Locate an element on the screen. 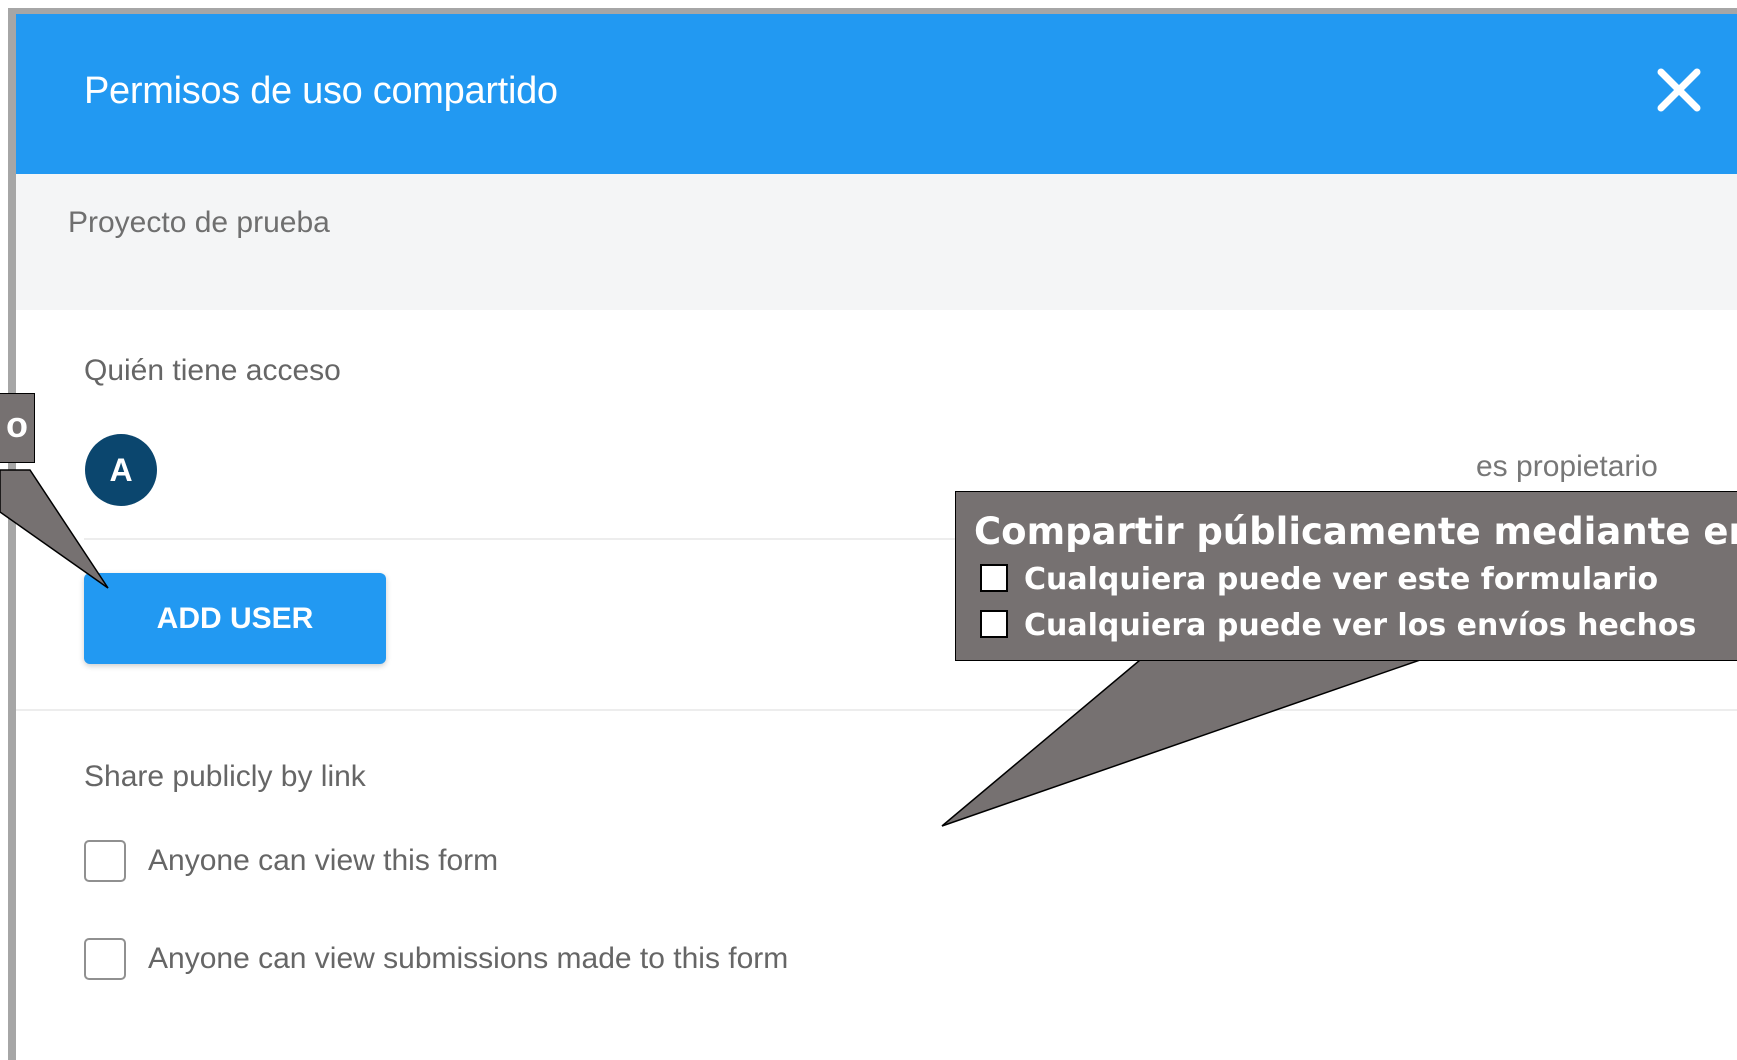  dialog-title: Permisos de uso compartido is located at coordinates (321, 91).